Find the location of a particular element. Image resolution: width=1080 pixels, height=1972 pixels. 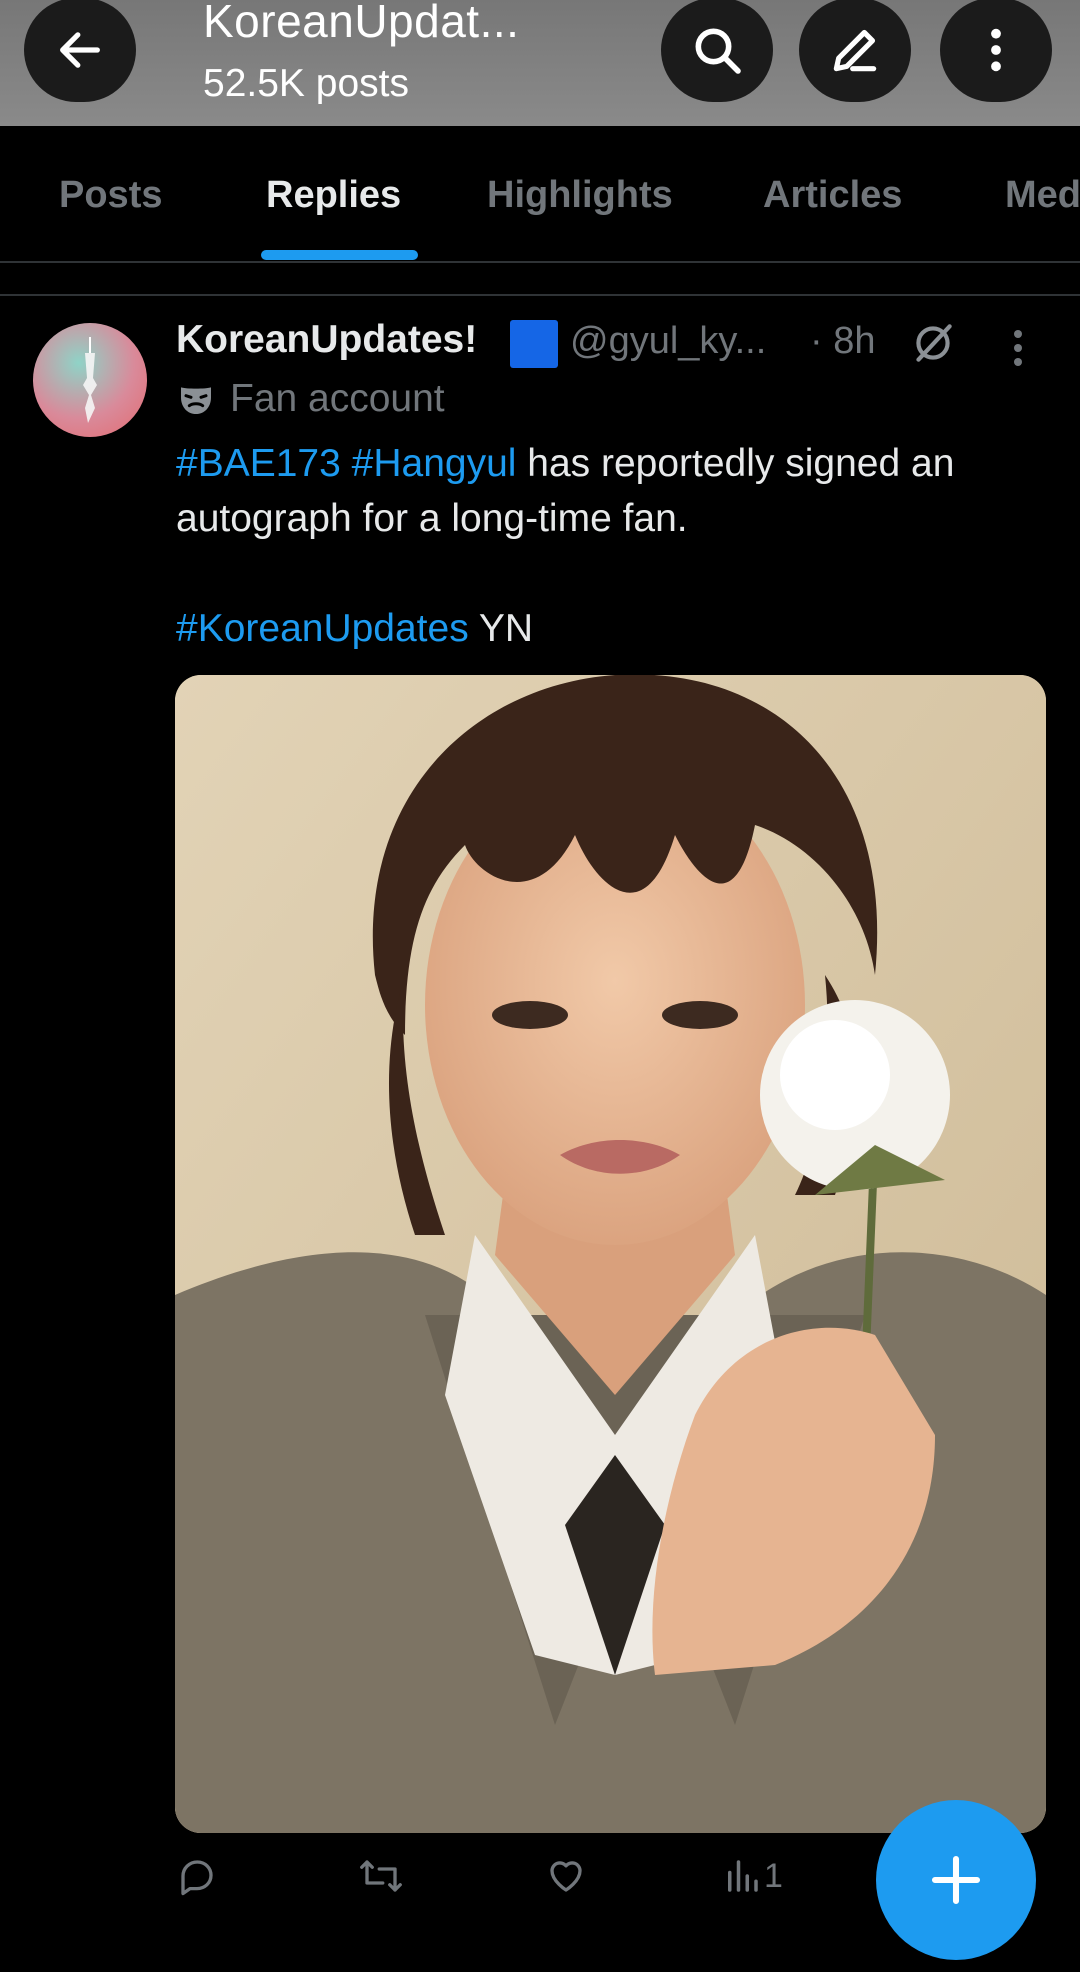

search-icon is located at coordinates (718, 51).